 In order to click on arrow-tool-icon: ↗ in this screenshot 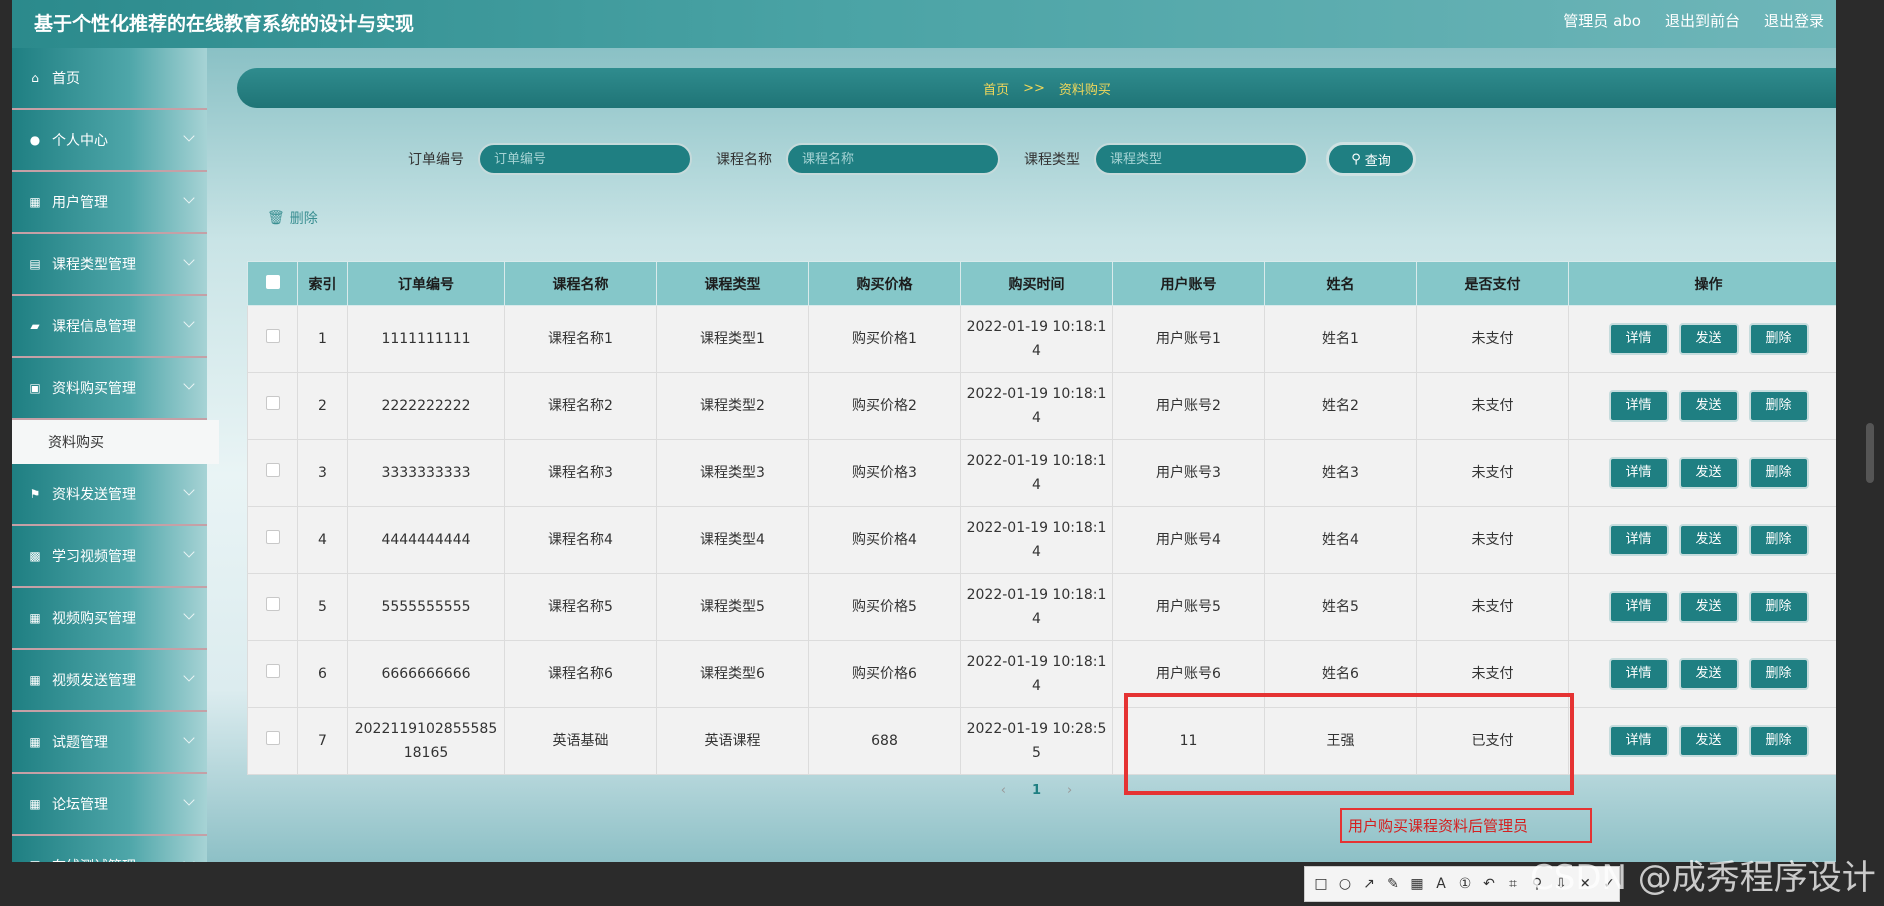, I will do `click(1369, 884)`.